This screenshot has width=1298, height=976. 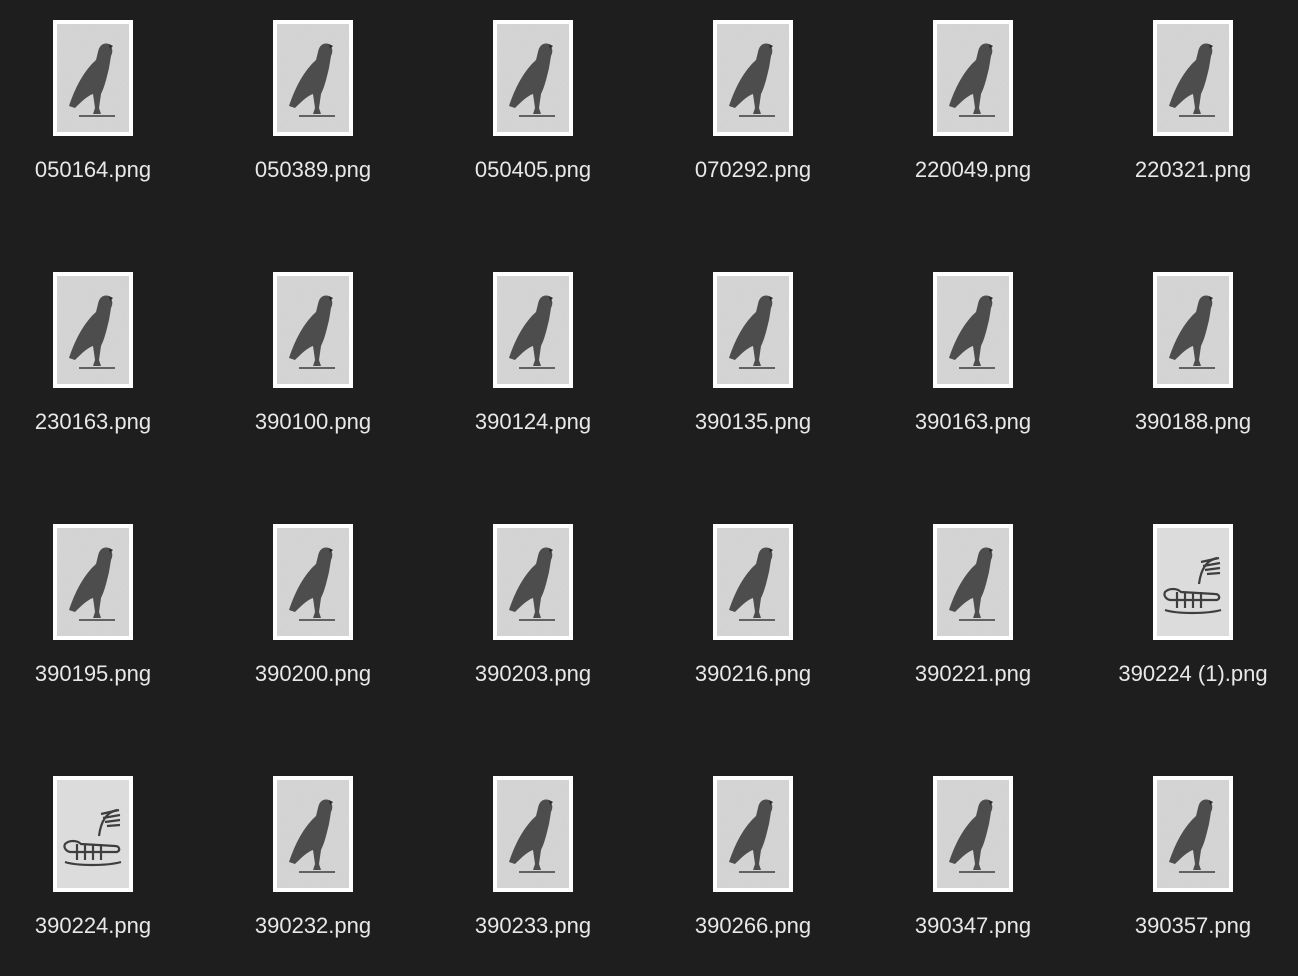 I want to click on file-item: 230163.png, so click(x=110, y=372).